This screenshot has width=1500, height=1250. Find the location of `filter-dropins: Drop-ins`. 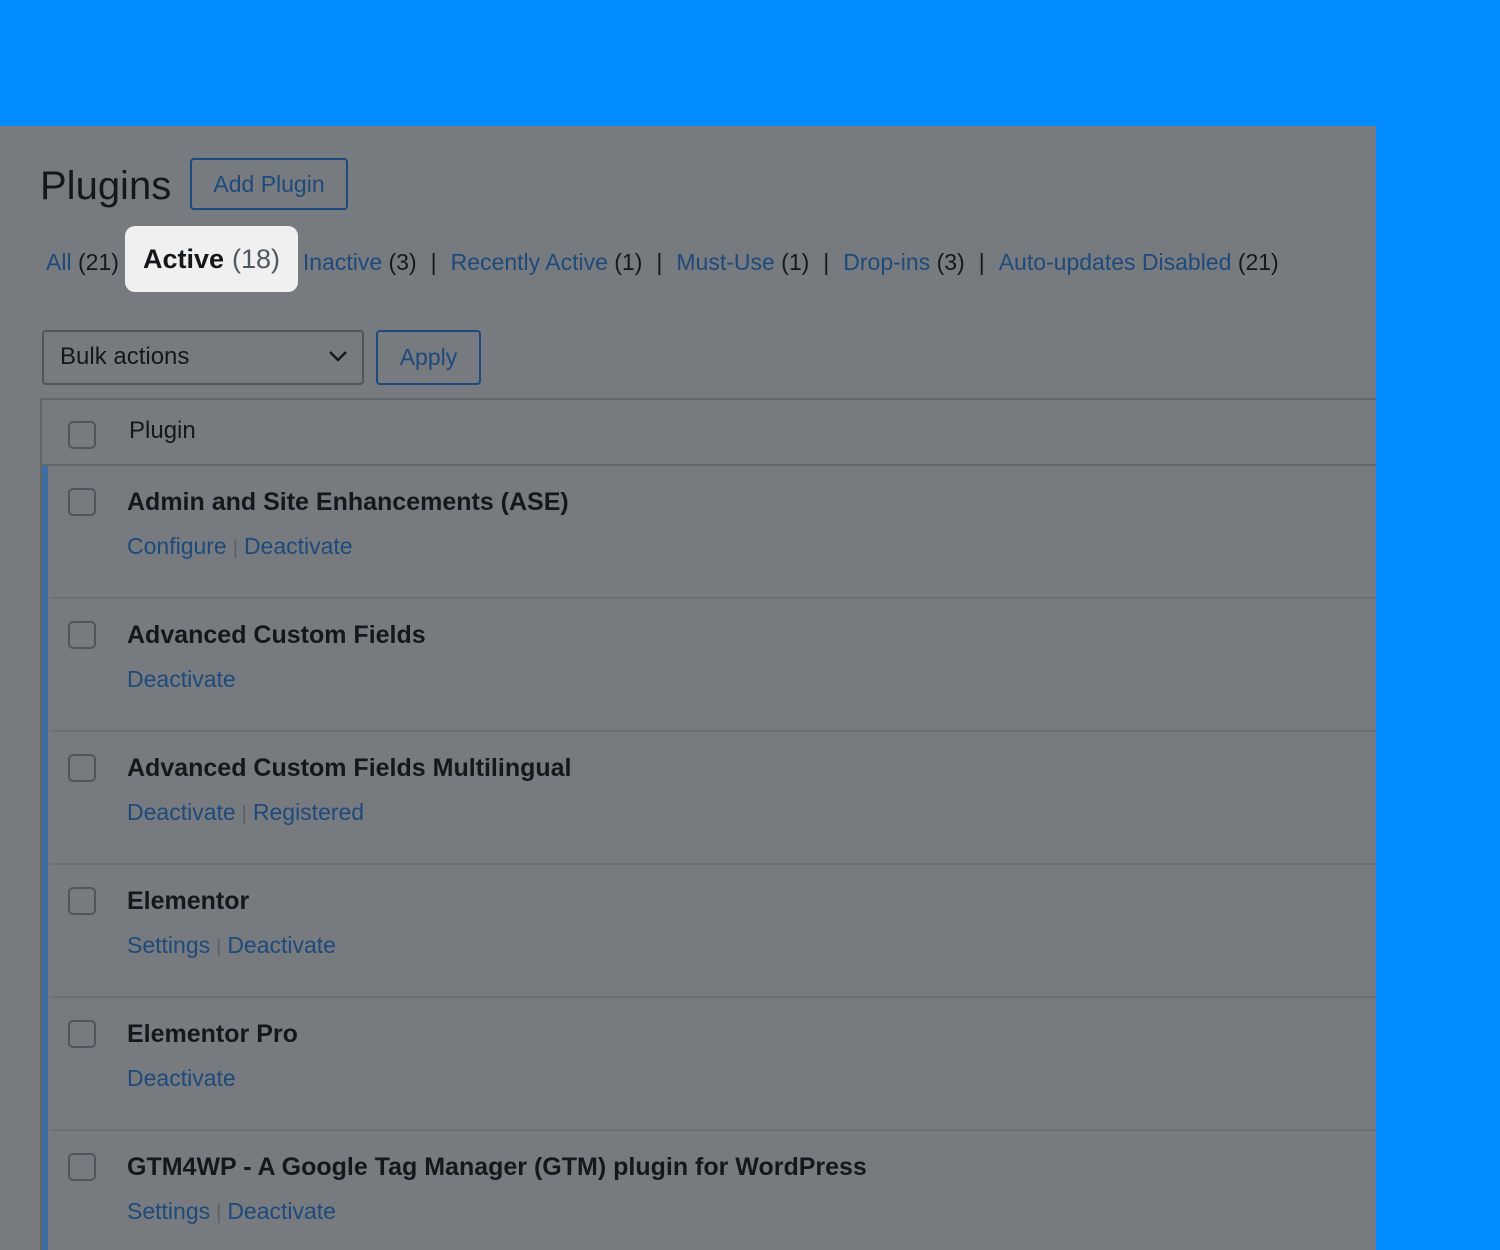

filter-dropins: Drop-ins is located at coordinates (886, 262).